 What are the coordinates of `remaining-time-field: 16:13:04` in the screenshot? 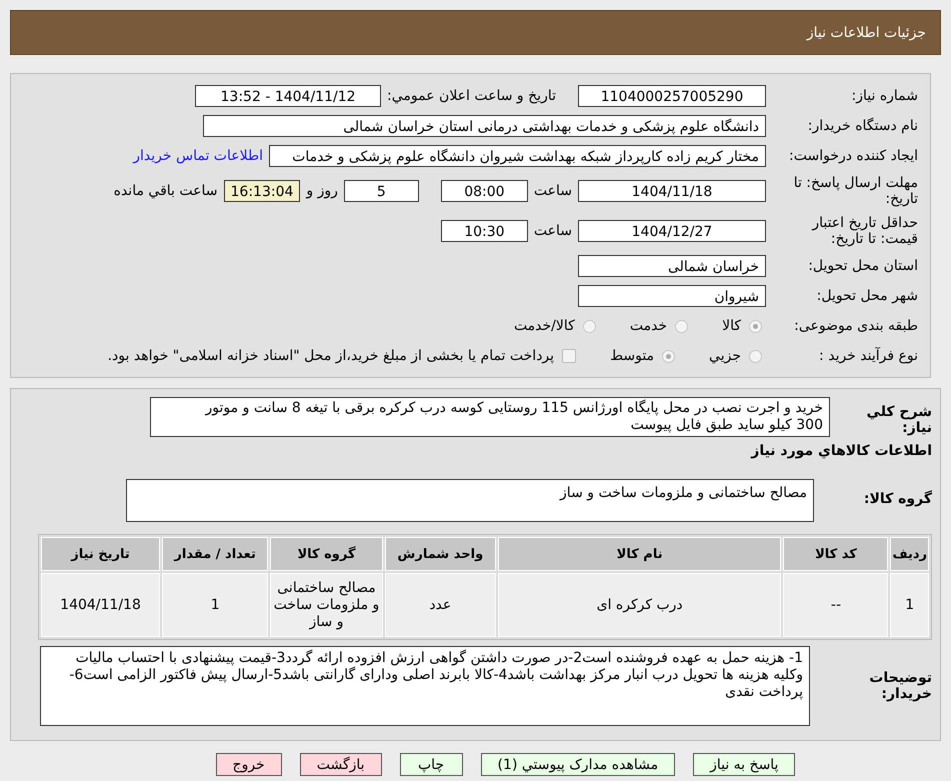 It's located at (262, 191).